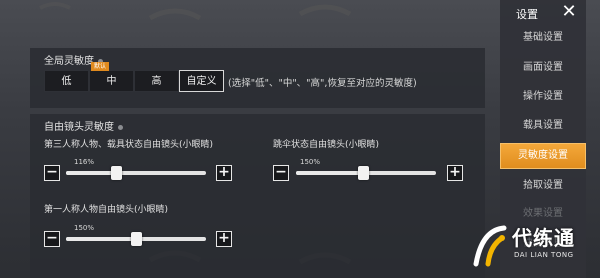 The height and width of the screenshot is (278, 600). What do you see at coordinates (543, 68) in the screenshot?
I see `nav-graphics-settings: 画面设置` at bounding box center [543, 68].